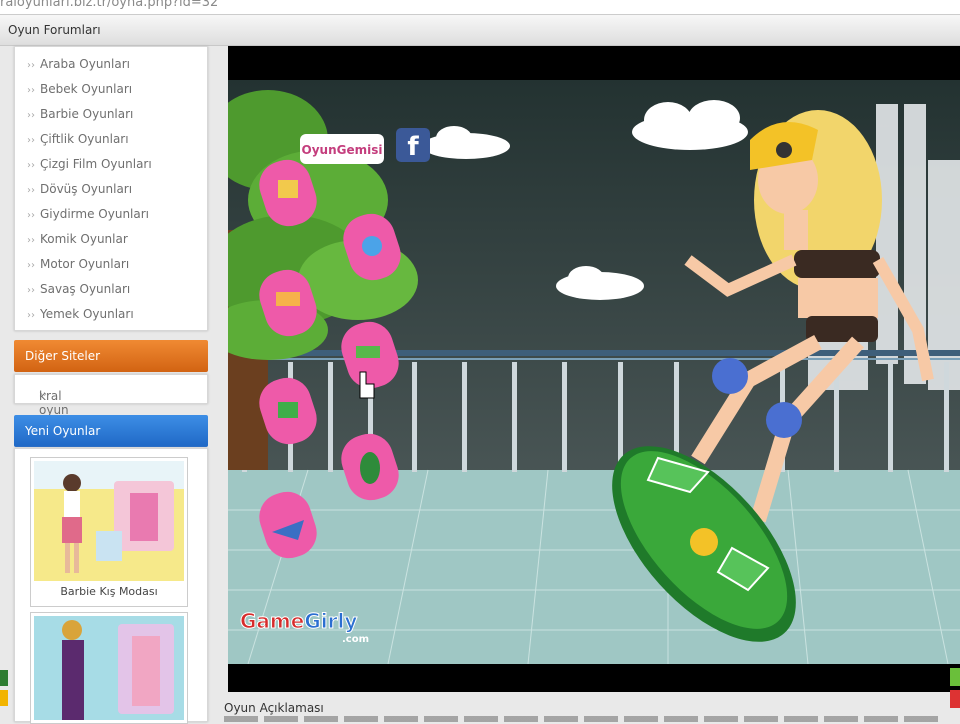  What do you see at coordinates (109, 591) in the screenshot?
I see `game-title: Barbie Kış Modası` at bounding box center [109, 591].